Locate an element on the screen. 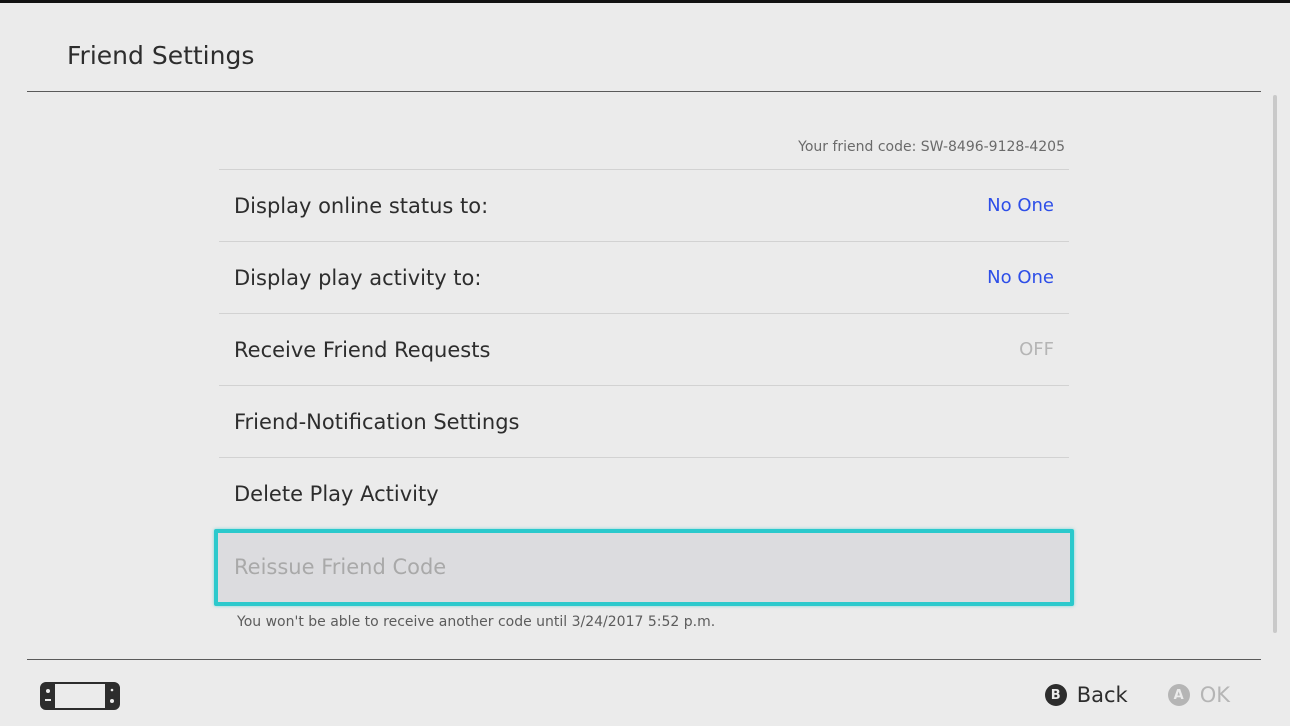 This screenshot has width=1290, height=726. footer-actions: B Back A OK is located at coordinates (1117, 695).